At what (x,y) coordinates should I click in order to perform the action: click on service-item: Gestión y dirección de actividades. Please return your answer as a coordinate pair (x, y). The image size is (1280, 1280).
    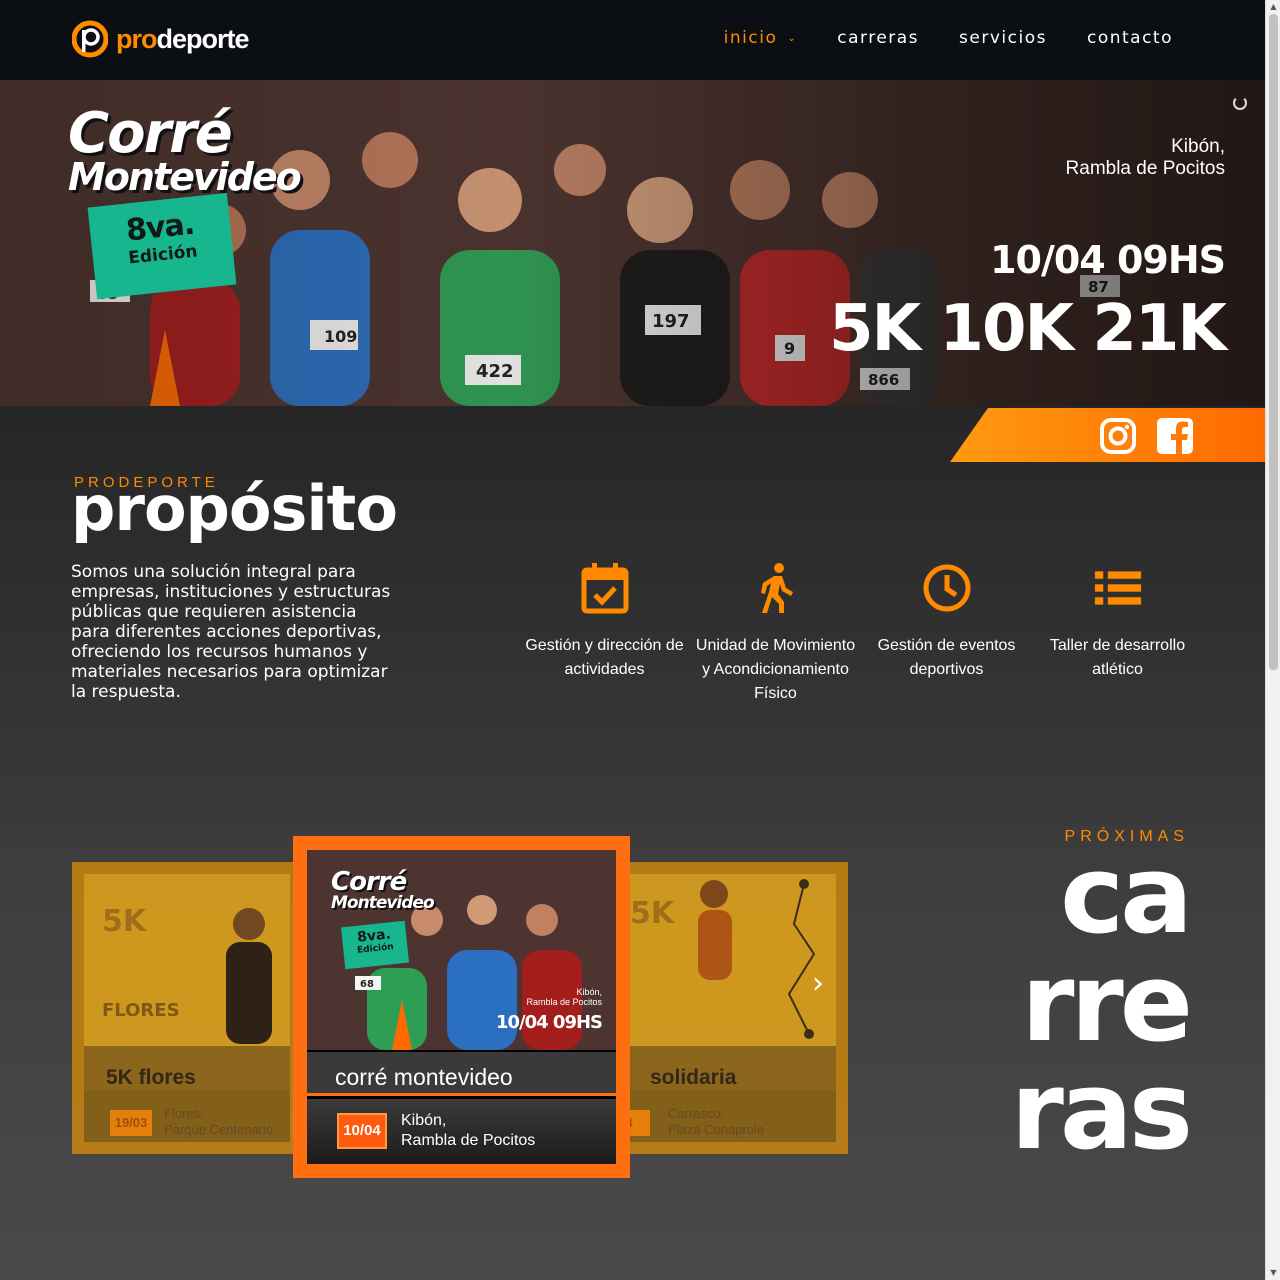
    Looking at the image, I should click on (604, 634).